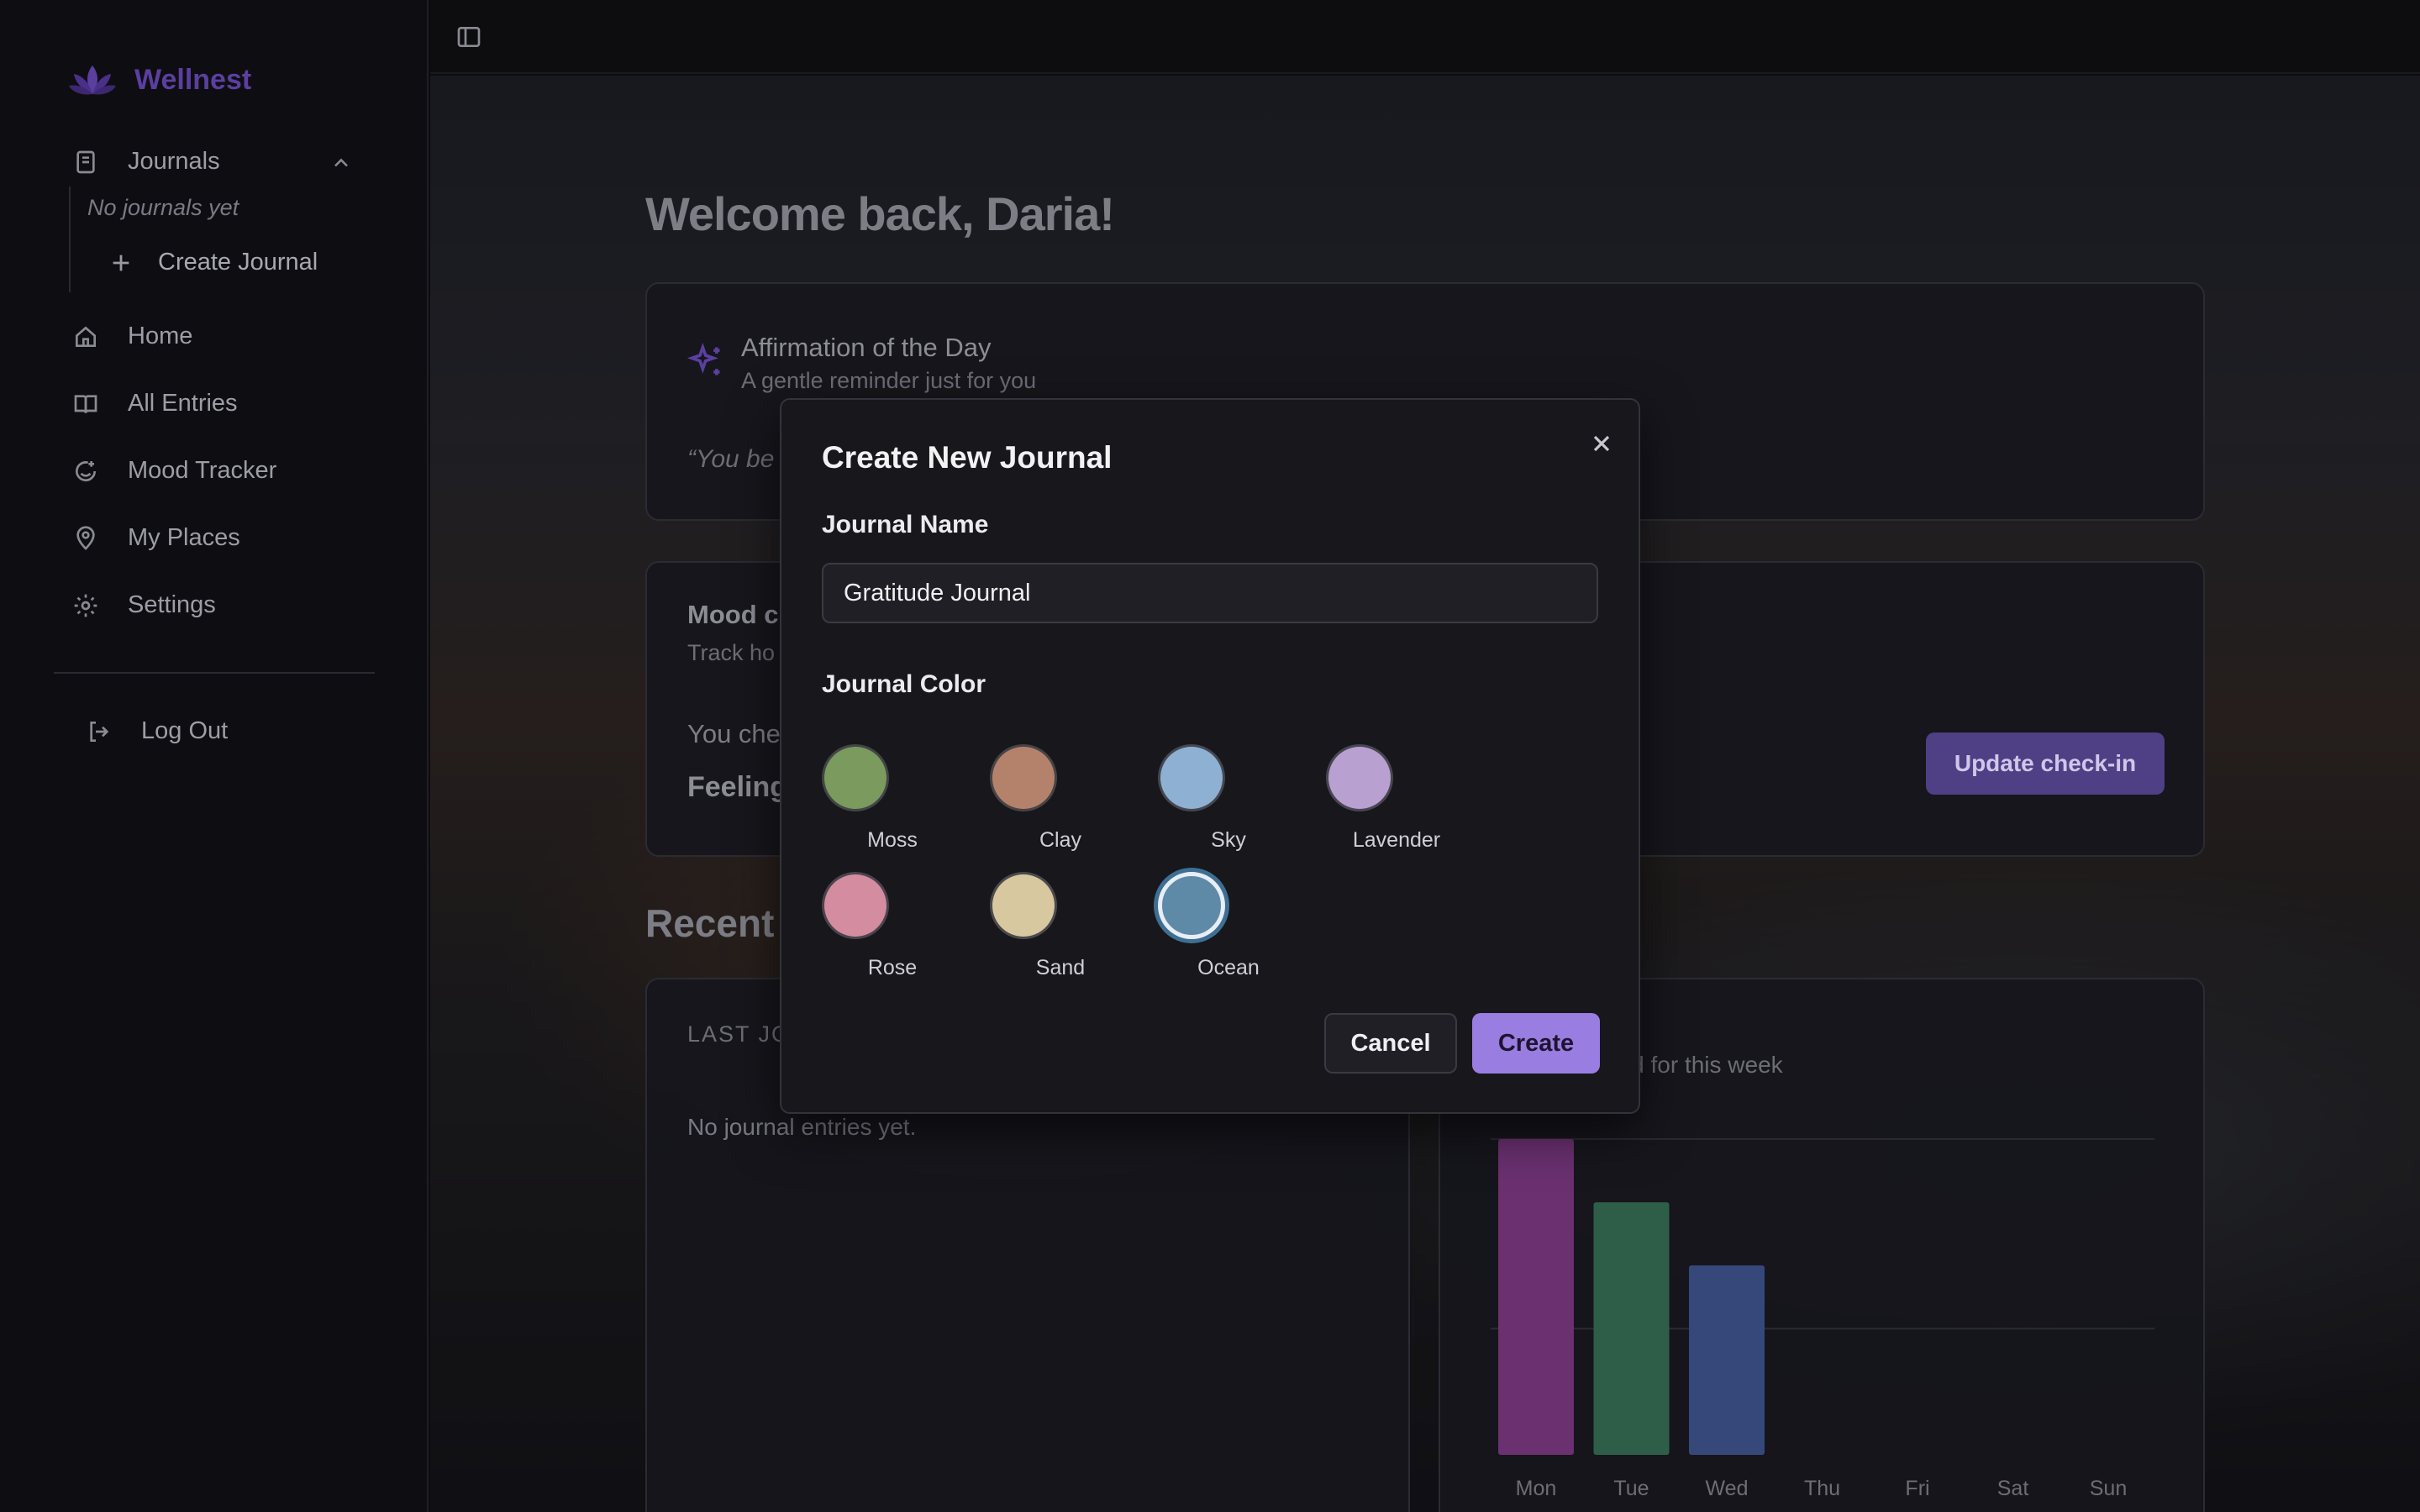 The width and height of the screenshot is (2420, 1512). Describe the element at coordinates (1727, 1360) in the screenshot. I see `chart-bar-wed` at that location.